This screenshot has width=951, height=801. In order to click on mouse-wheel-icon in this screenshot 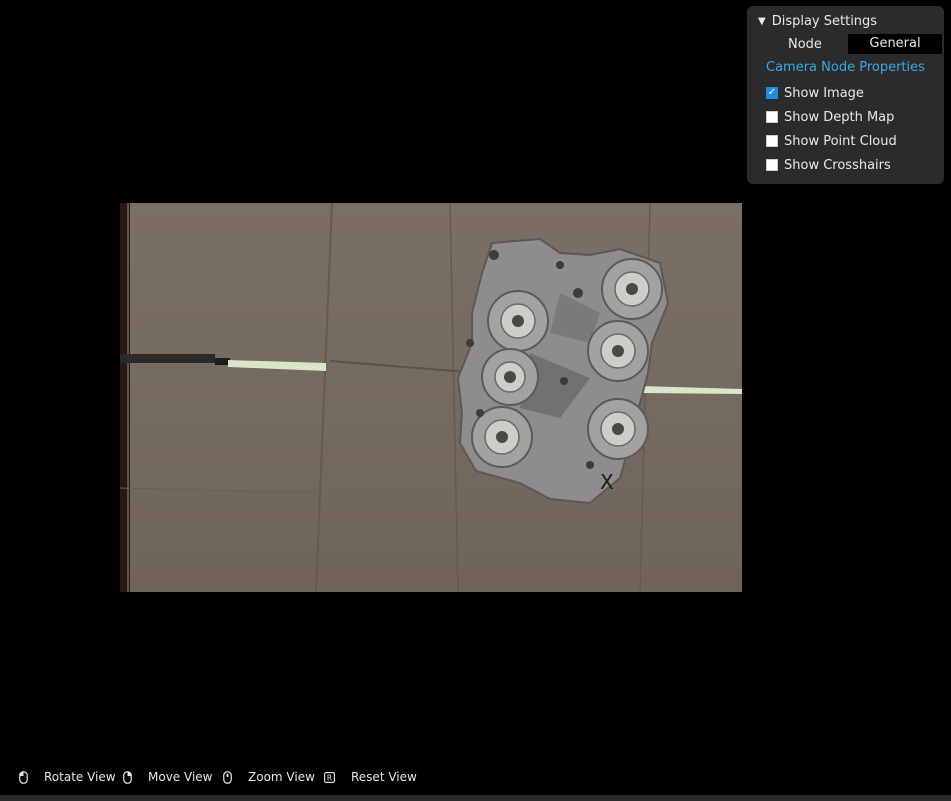, I will do `click(227, 777)`.